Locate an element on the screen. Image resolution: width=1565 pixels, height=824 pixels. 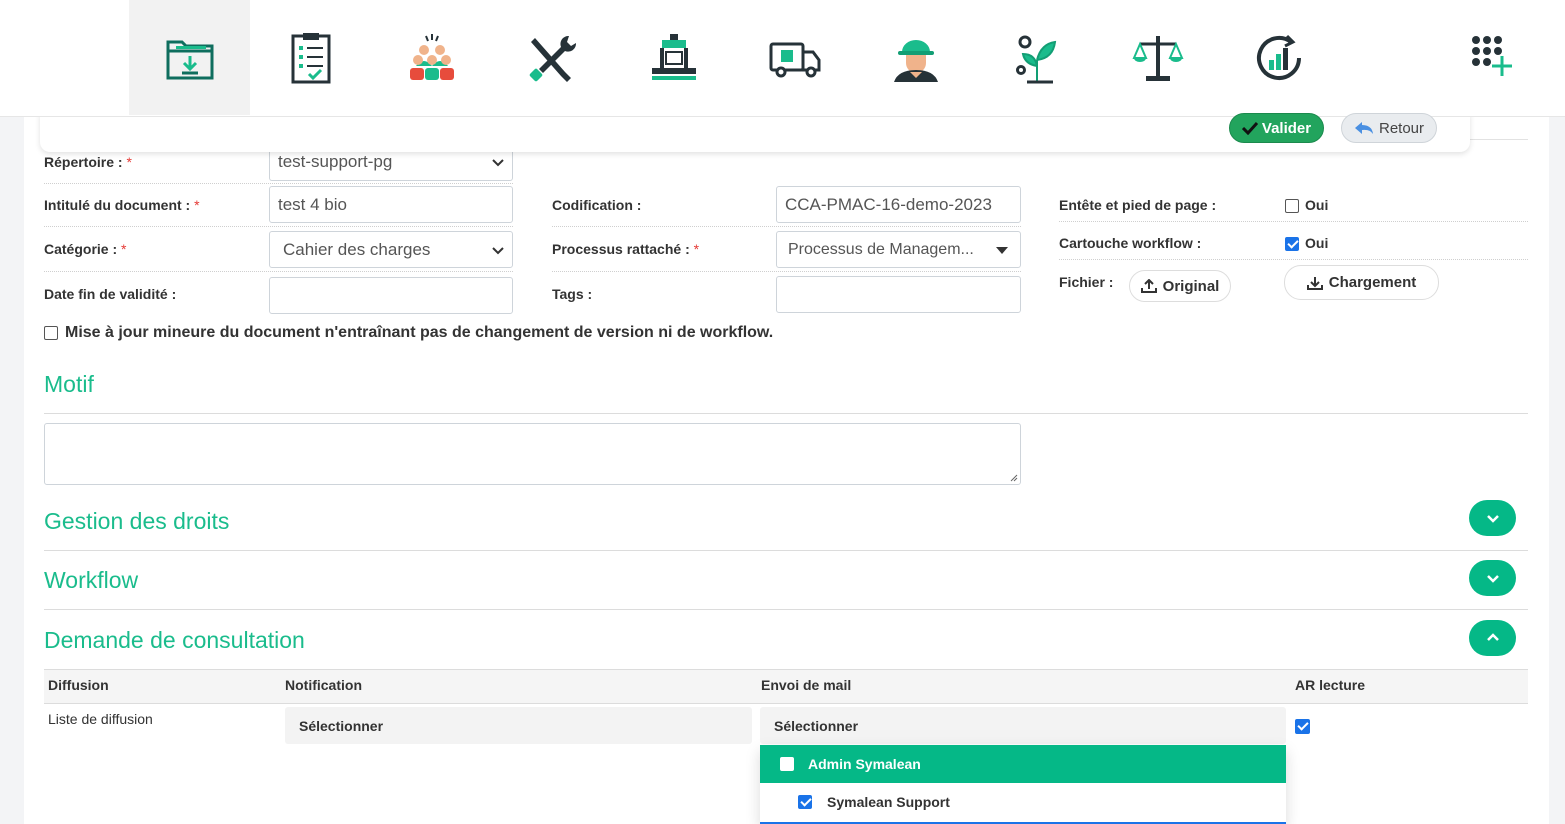
repertoire-label: Répertoire : * is located at coordinates (88, 162).